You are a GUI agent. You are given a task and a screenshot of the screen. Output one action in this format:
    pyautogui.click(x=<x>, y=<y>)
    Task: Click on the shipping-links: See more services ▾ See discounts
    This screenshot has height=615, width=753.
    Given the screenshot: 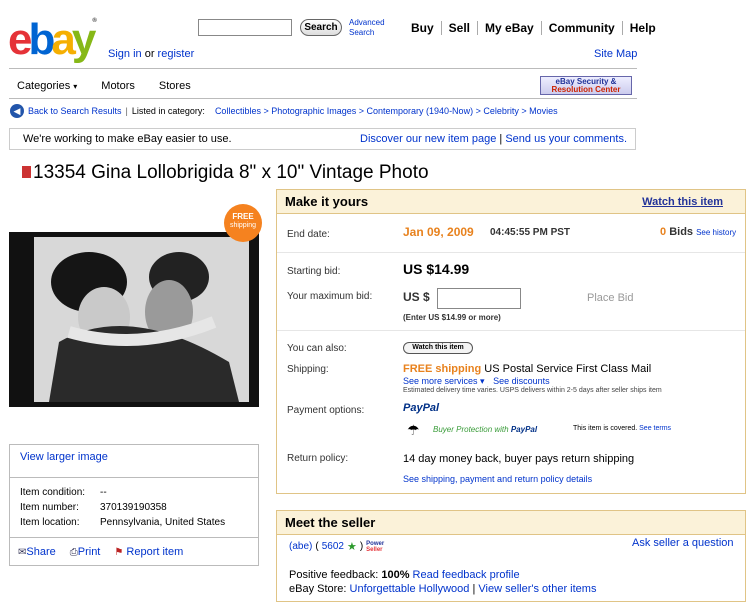 What is the action you would take?
    pyautogui.click(x=476, y=381)
    